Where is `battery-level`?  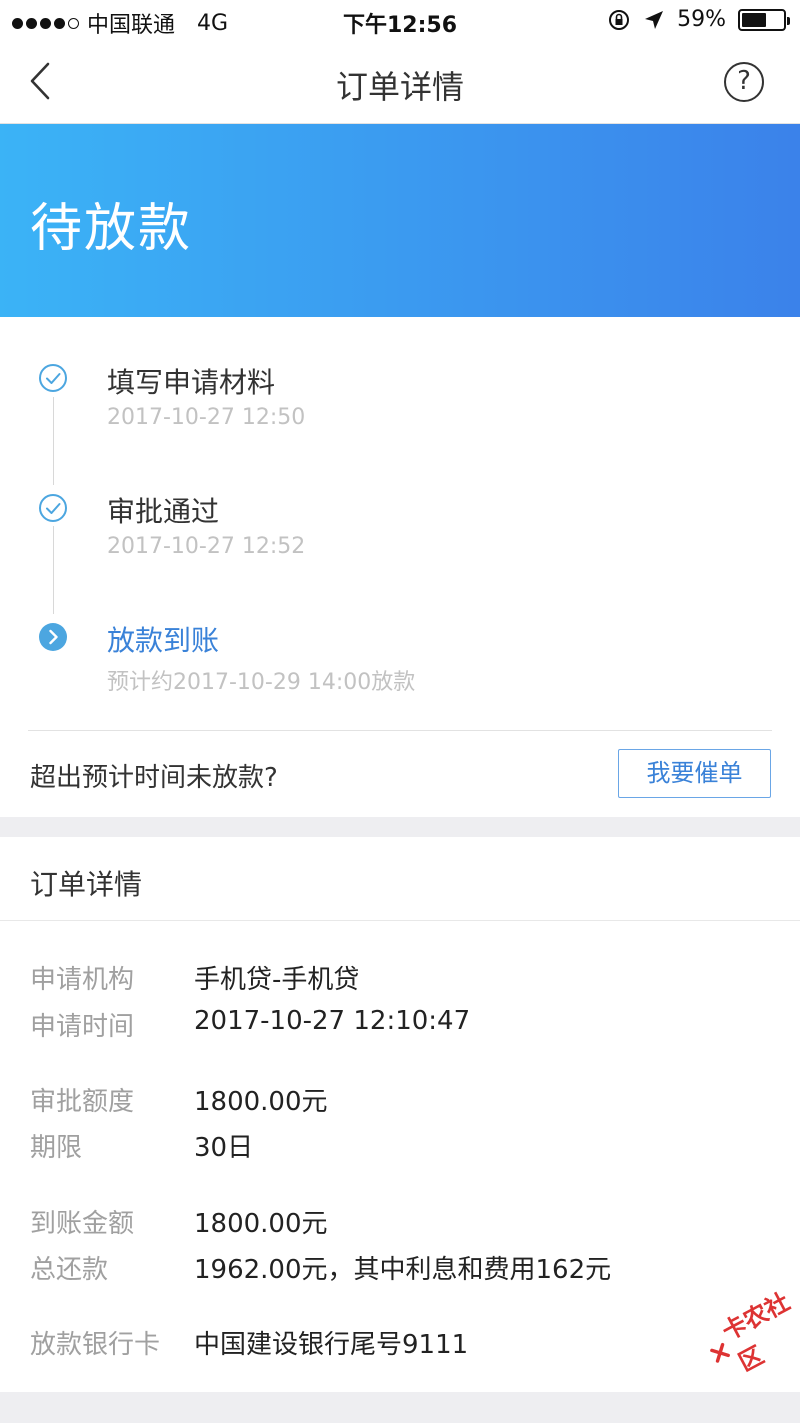 battery-level is located at coordinates (754, 19).